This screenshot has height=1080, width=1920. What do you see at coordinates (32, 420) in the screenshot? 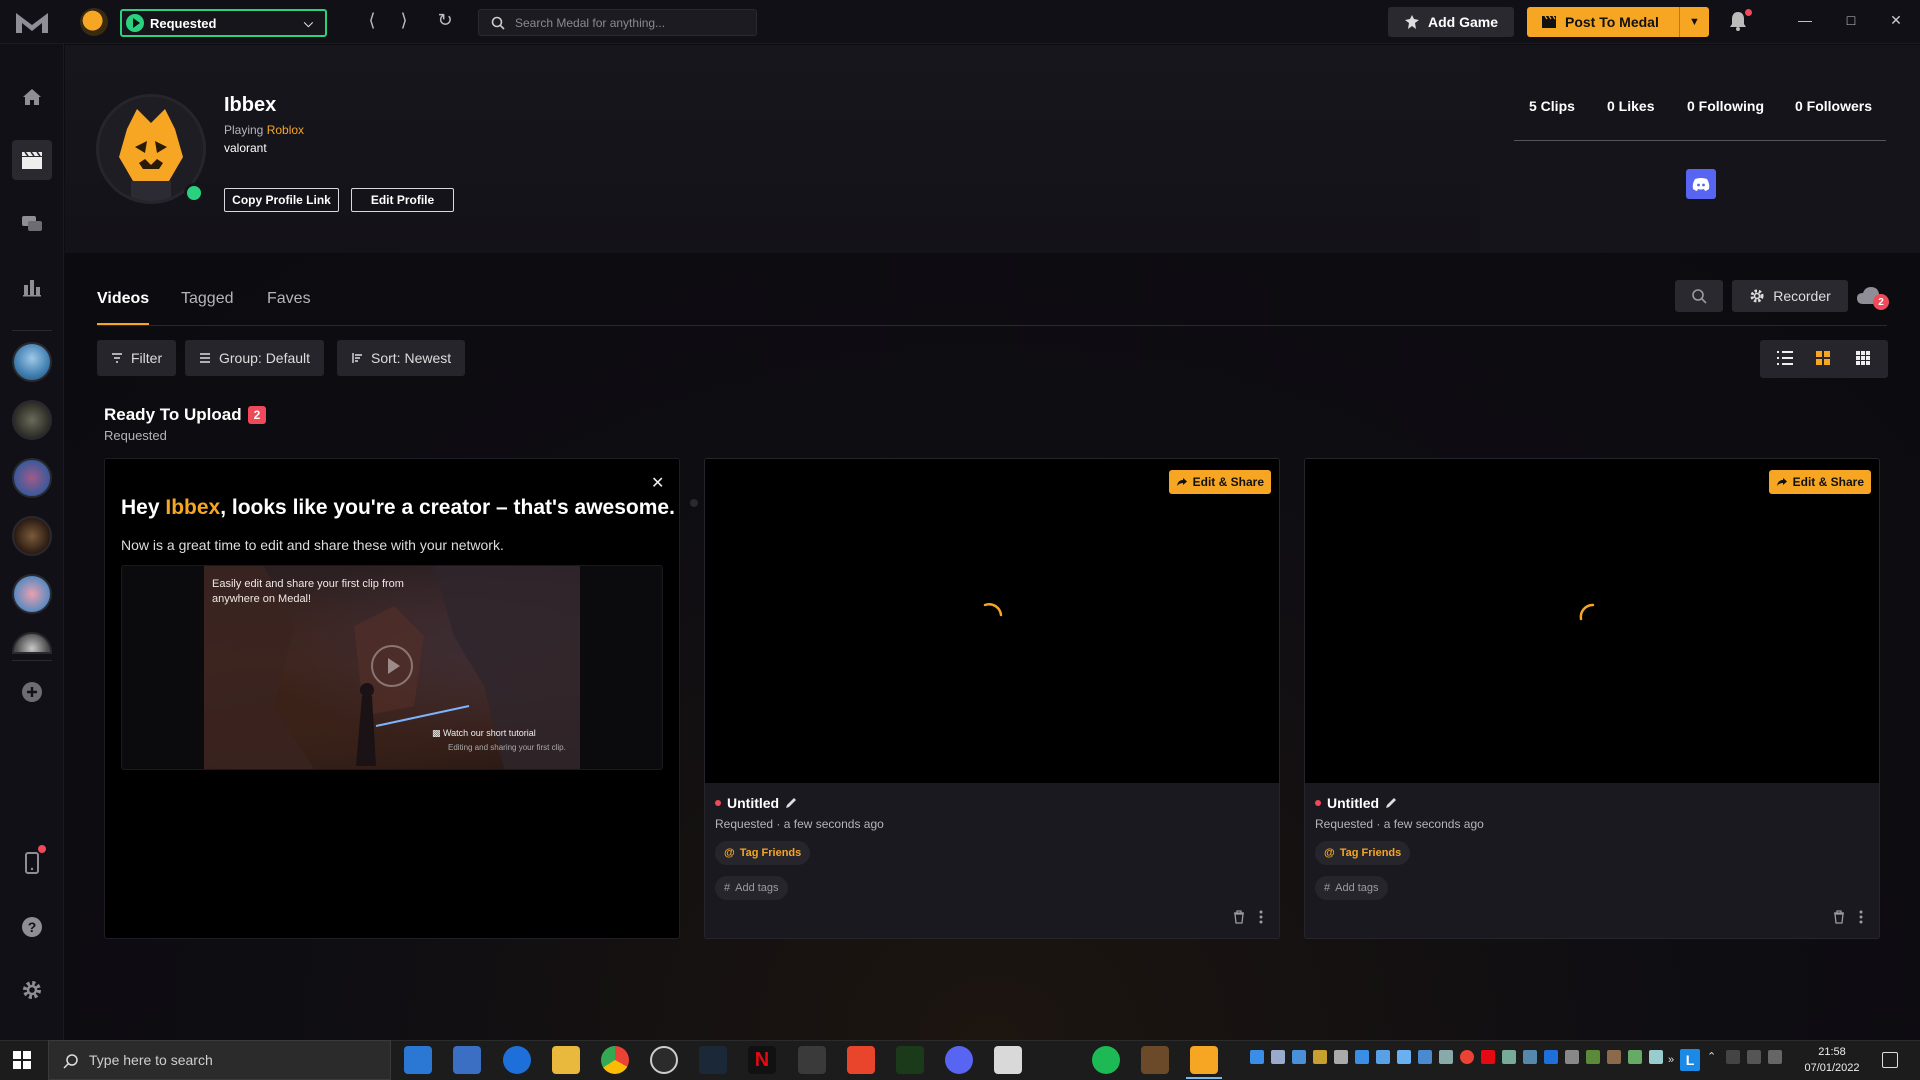
I see `game-icon-call-of-duty` at bounding box center [32, 420].